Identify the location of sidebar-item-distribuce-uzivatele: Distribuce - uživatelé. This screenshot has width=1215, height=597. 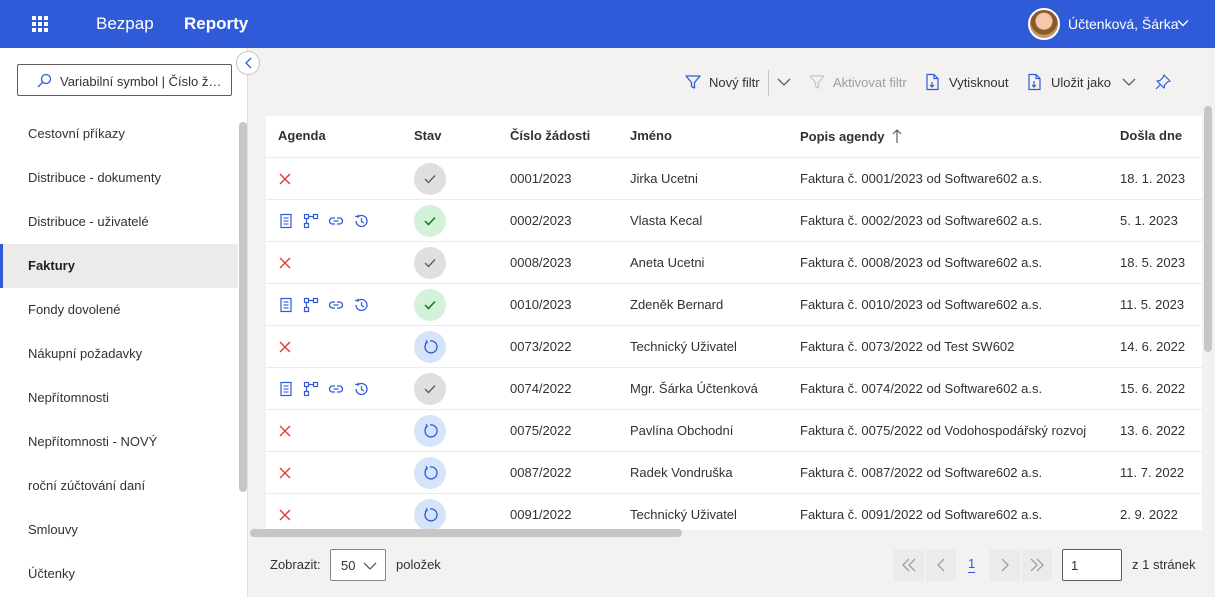
(119, 222).